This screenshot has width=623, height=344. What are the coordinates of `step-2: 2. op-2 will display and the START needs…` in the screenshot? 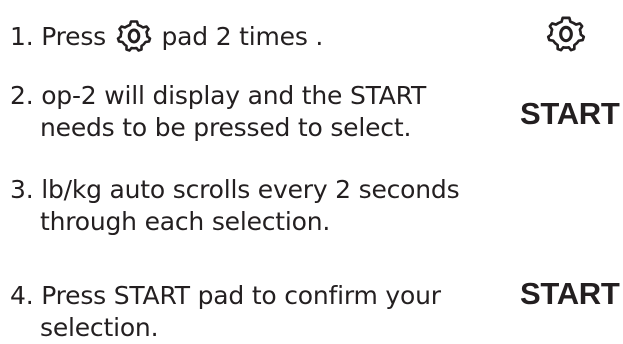 It's located at (218, 112).